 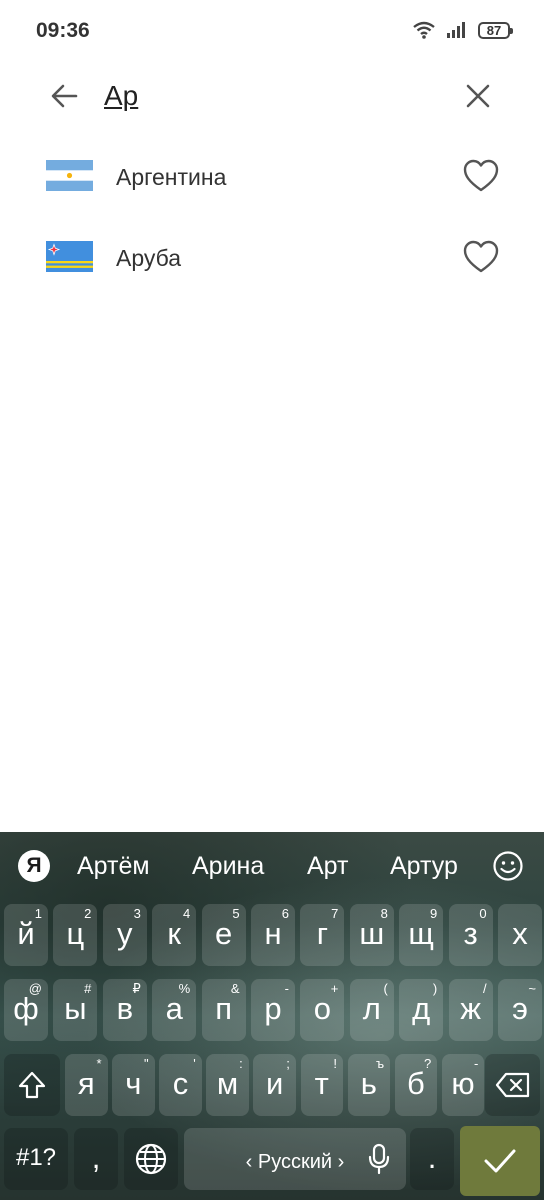 I want to click on emoji-icon, so click(x=508, y=866).